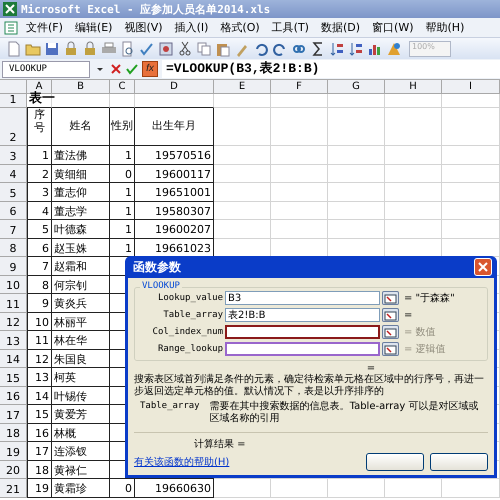 The width and height of the screenshot is (500, 500). Describe the element at coordinates (13, 469) in the screenshot. I see `row-header: 20` at that location.